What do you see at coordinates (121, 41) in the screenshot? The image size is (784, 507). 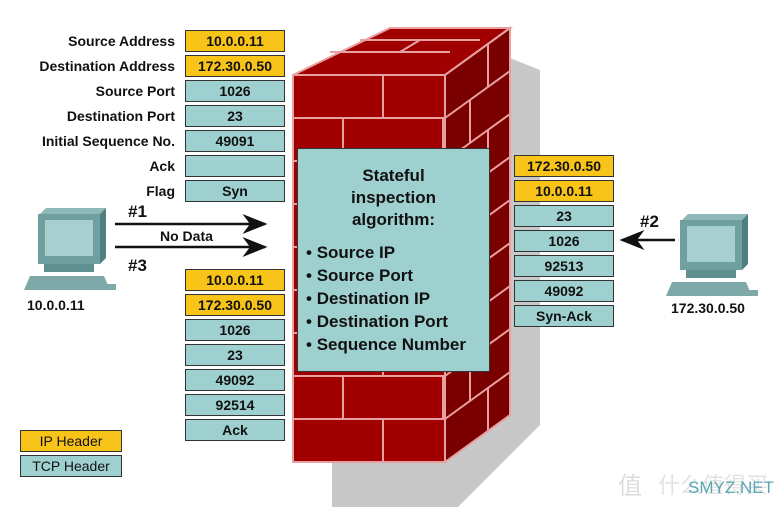 I see `packet1-field-label: Source Address` at bounding box center [121, 41].